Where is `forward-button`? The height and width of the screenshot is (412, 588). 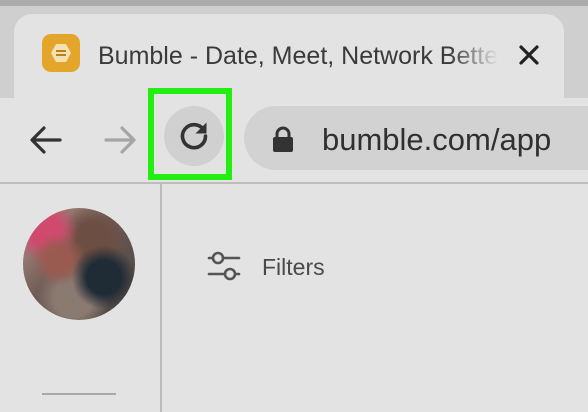
forward-button is located at coordinates (120, 140).